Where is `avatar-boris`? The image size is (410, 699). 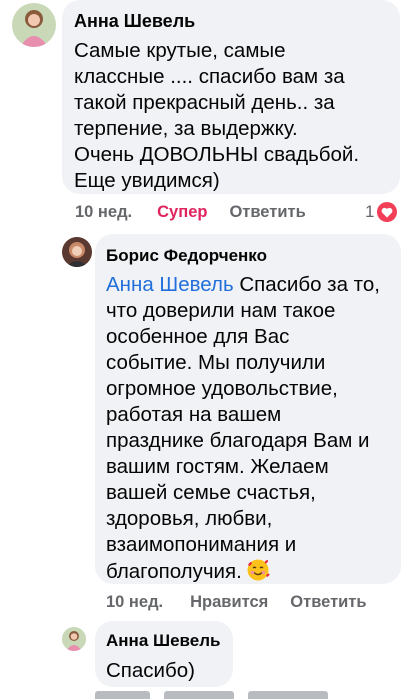
avatar-boris is located at coordinates (77, 252).